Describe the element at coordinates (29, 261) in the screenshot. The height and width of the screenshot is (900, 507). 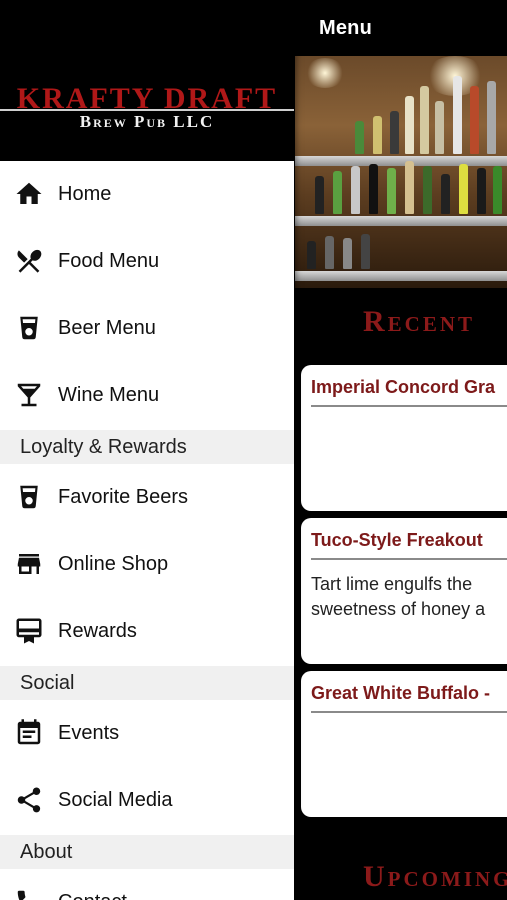
I see `fork-knife-icon` at that location.